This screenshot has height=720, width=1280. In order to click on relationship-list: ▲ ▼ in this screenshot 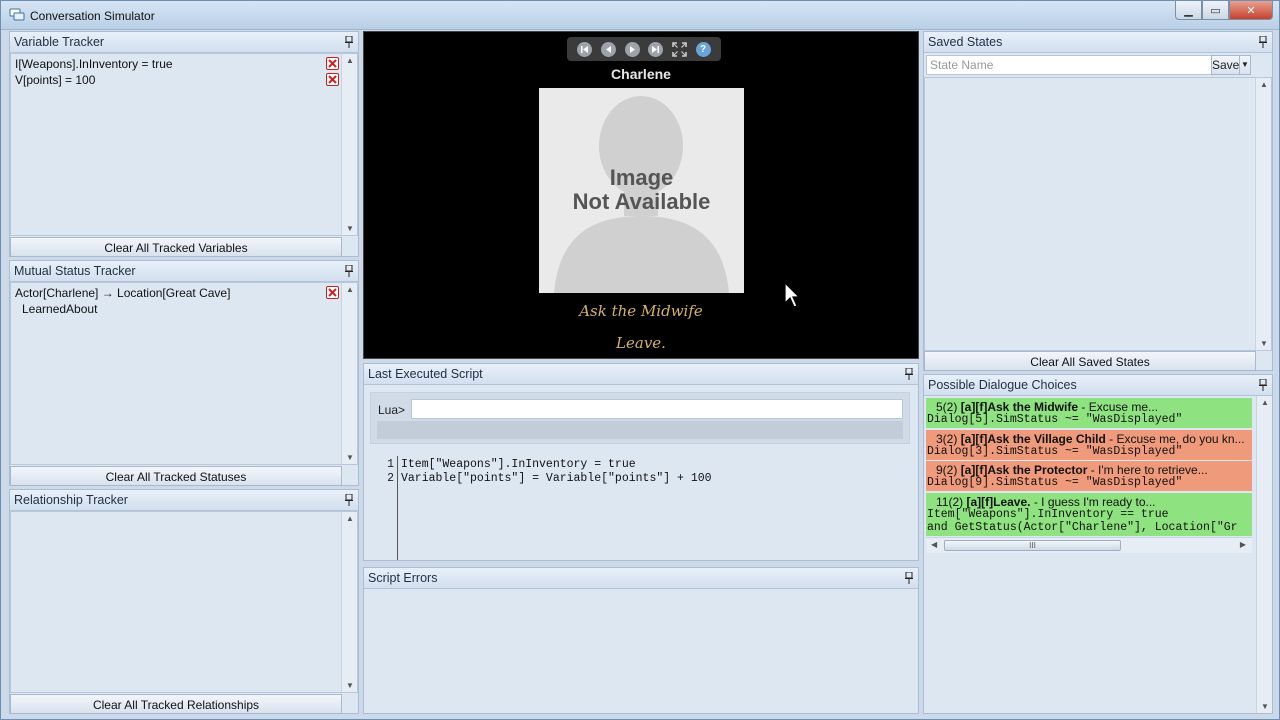, I will do `click(184, 602)`.